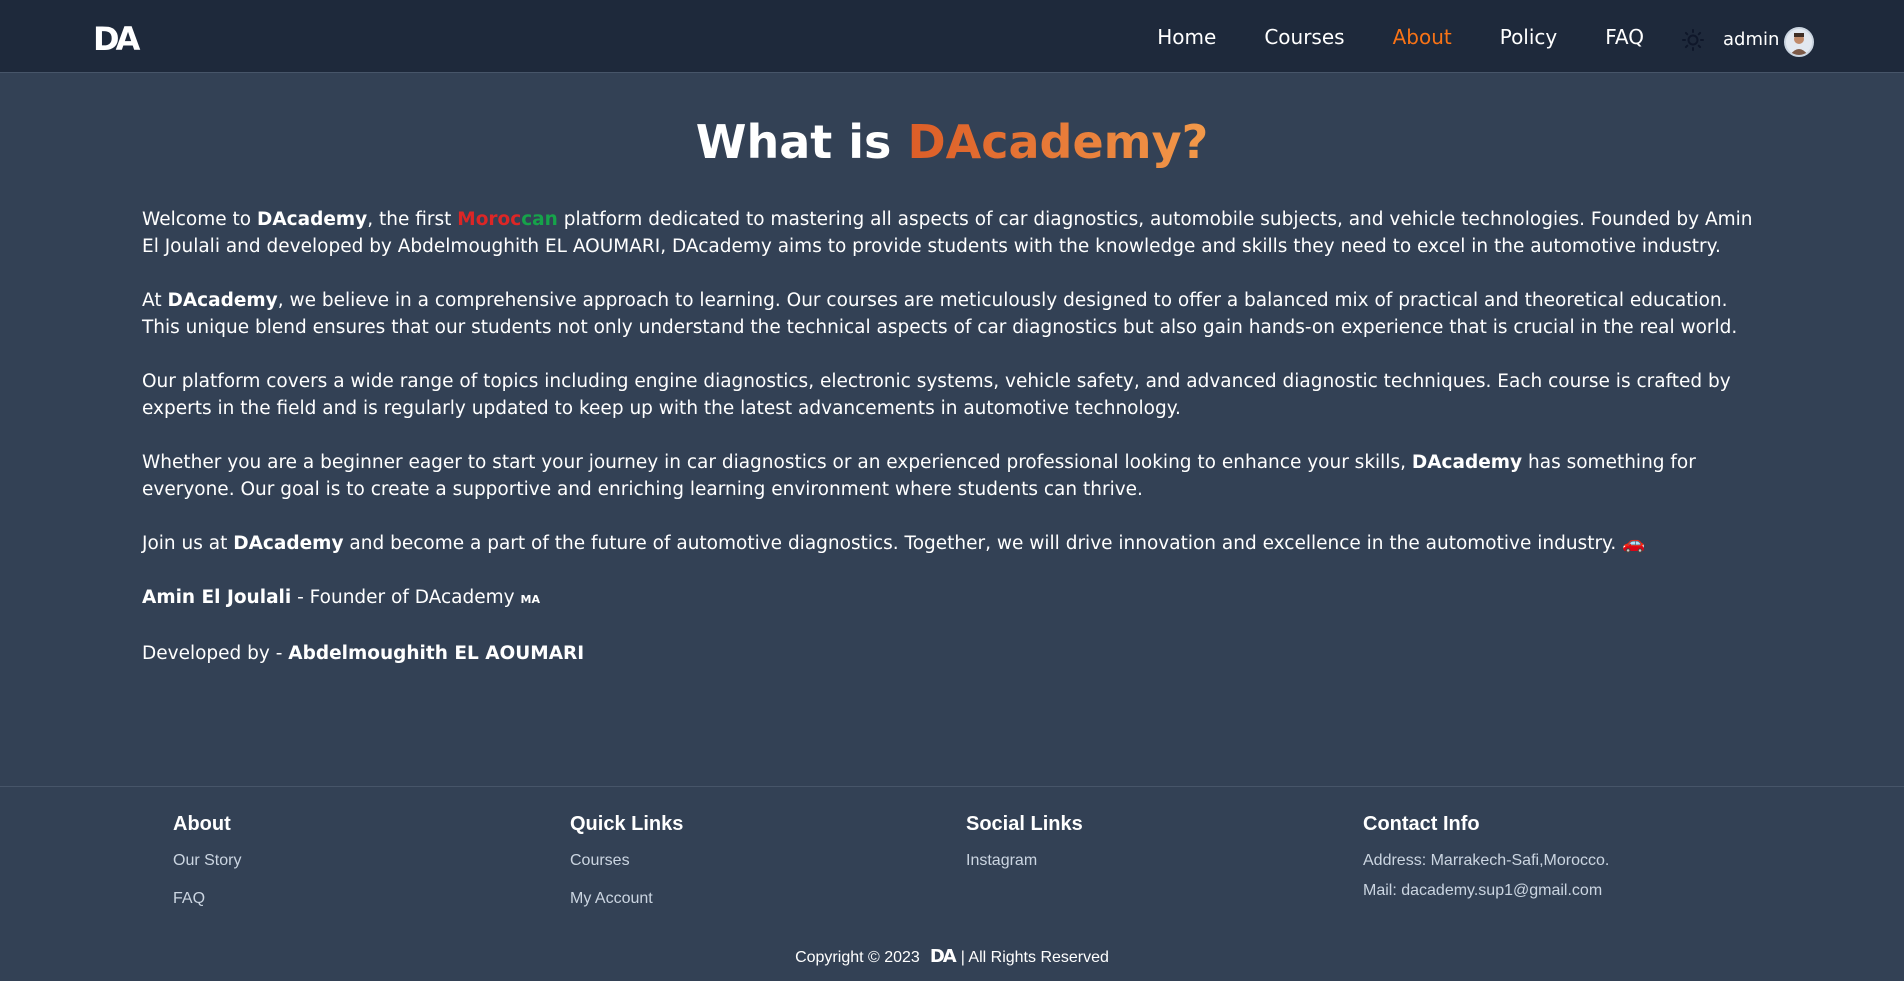 Image resolution: width=1904 pixels, height=981 pixels. I want to click on nav-home: Home, so click(1186, 37).